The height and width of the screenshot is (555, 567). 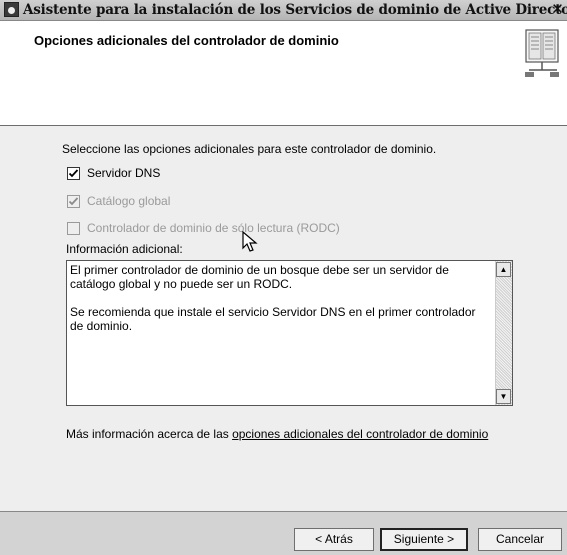 I want to click on global-catalog-label: Catálogo global, so click(x=129, y=201).